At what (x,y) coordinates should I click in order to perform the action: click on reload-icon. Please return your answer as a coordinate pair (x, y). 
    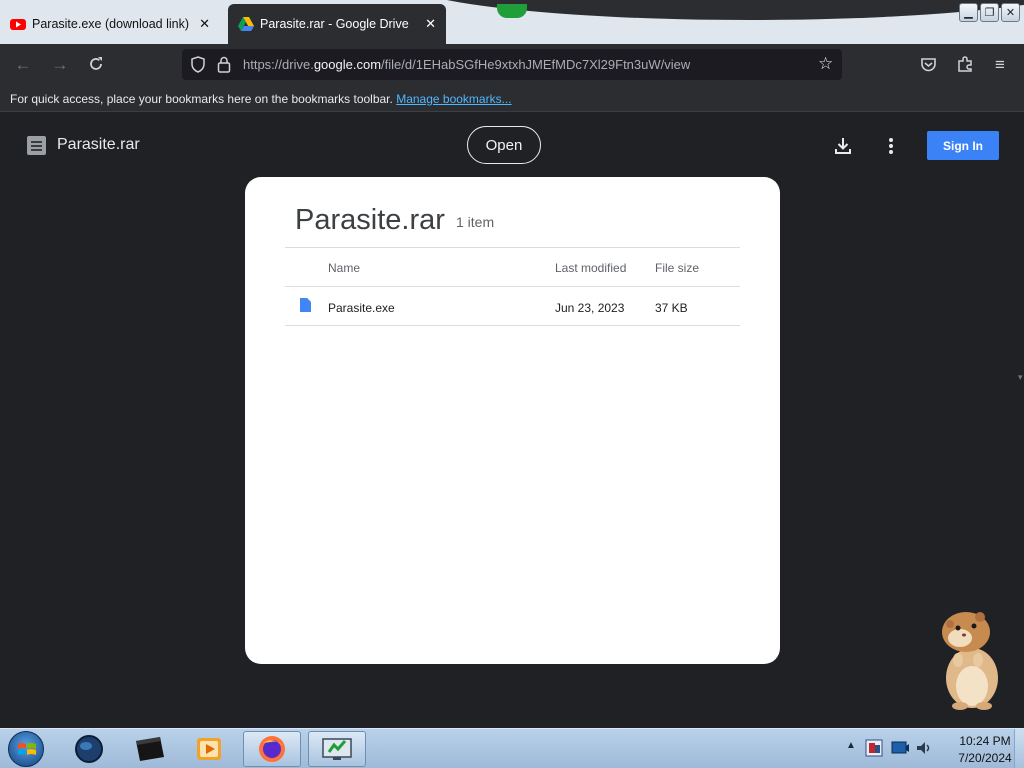
    Looking at the image, I should click on (96, 65).